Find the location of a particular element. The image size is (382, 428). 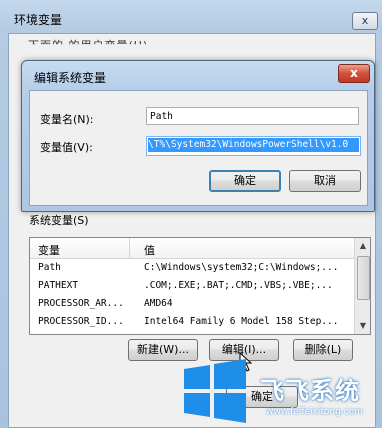

scroll-thumb is located at coordinates (363, 278).